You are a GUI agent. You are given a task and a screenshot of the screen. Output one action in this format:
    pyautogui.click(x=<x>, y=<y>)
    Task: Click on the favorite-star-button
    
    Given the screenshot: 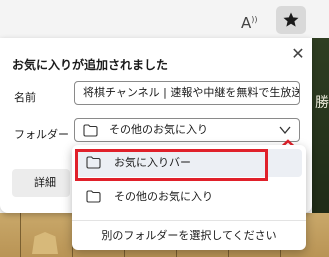 What is the action you would take?
    pyautogui.click(x=291, y=20)
    